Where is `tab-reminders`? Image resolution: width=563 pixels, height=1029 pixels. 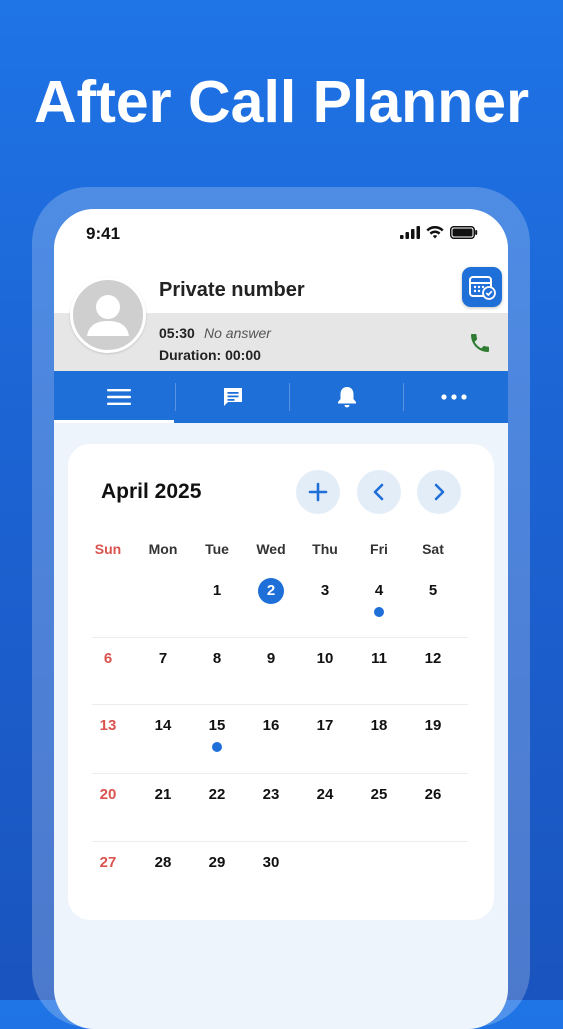
tab-reminders is located at coordinates (346, 397).